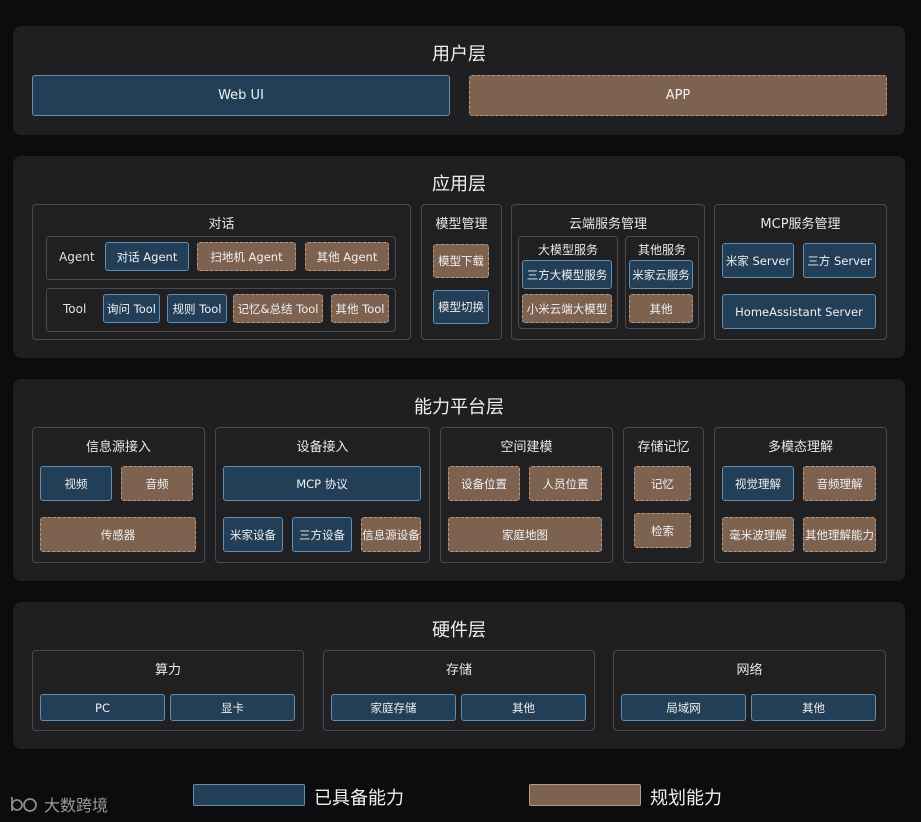 Image resolution: width=921 pixels, height=822 pixels. Describe the element at coordinates (661, 308) in the screenshot. I see `cloud-other: 其他` at that location.